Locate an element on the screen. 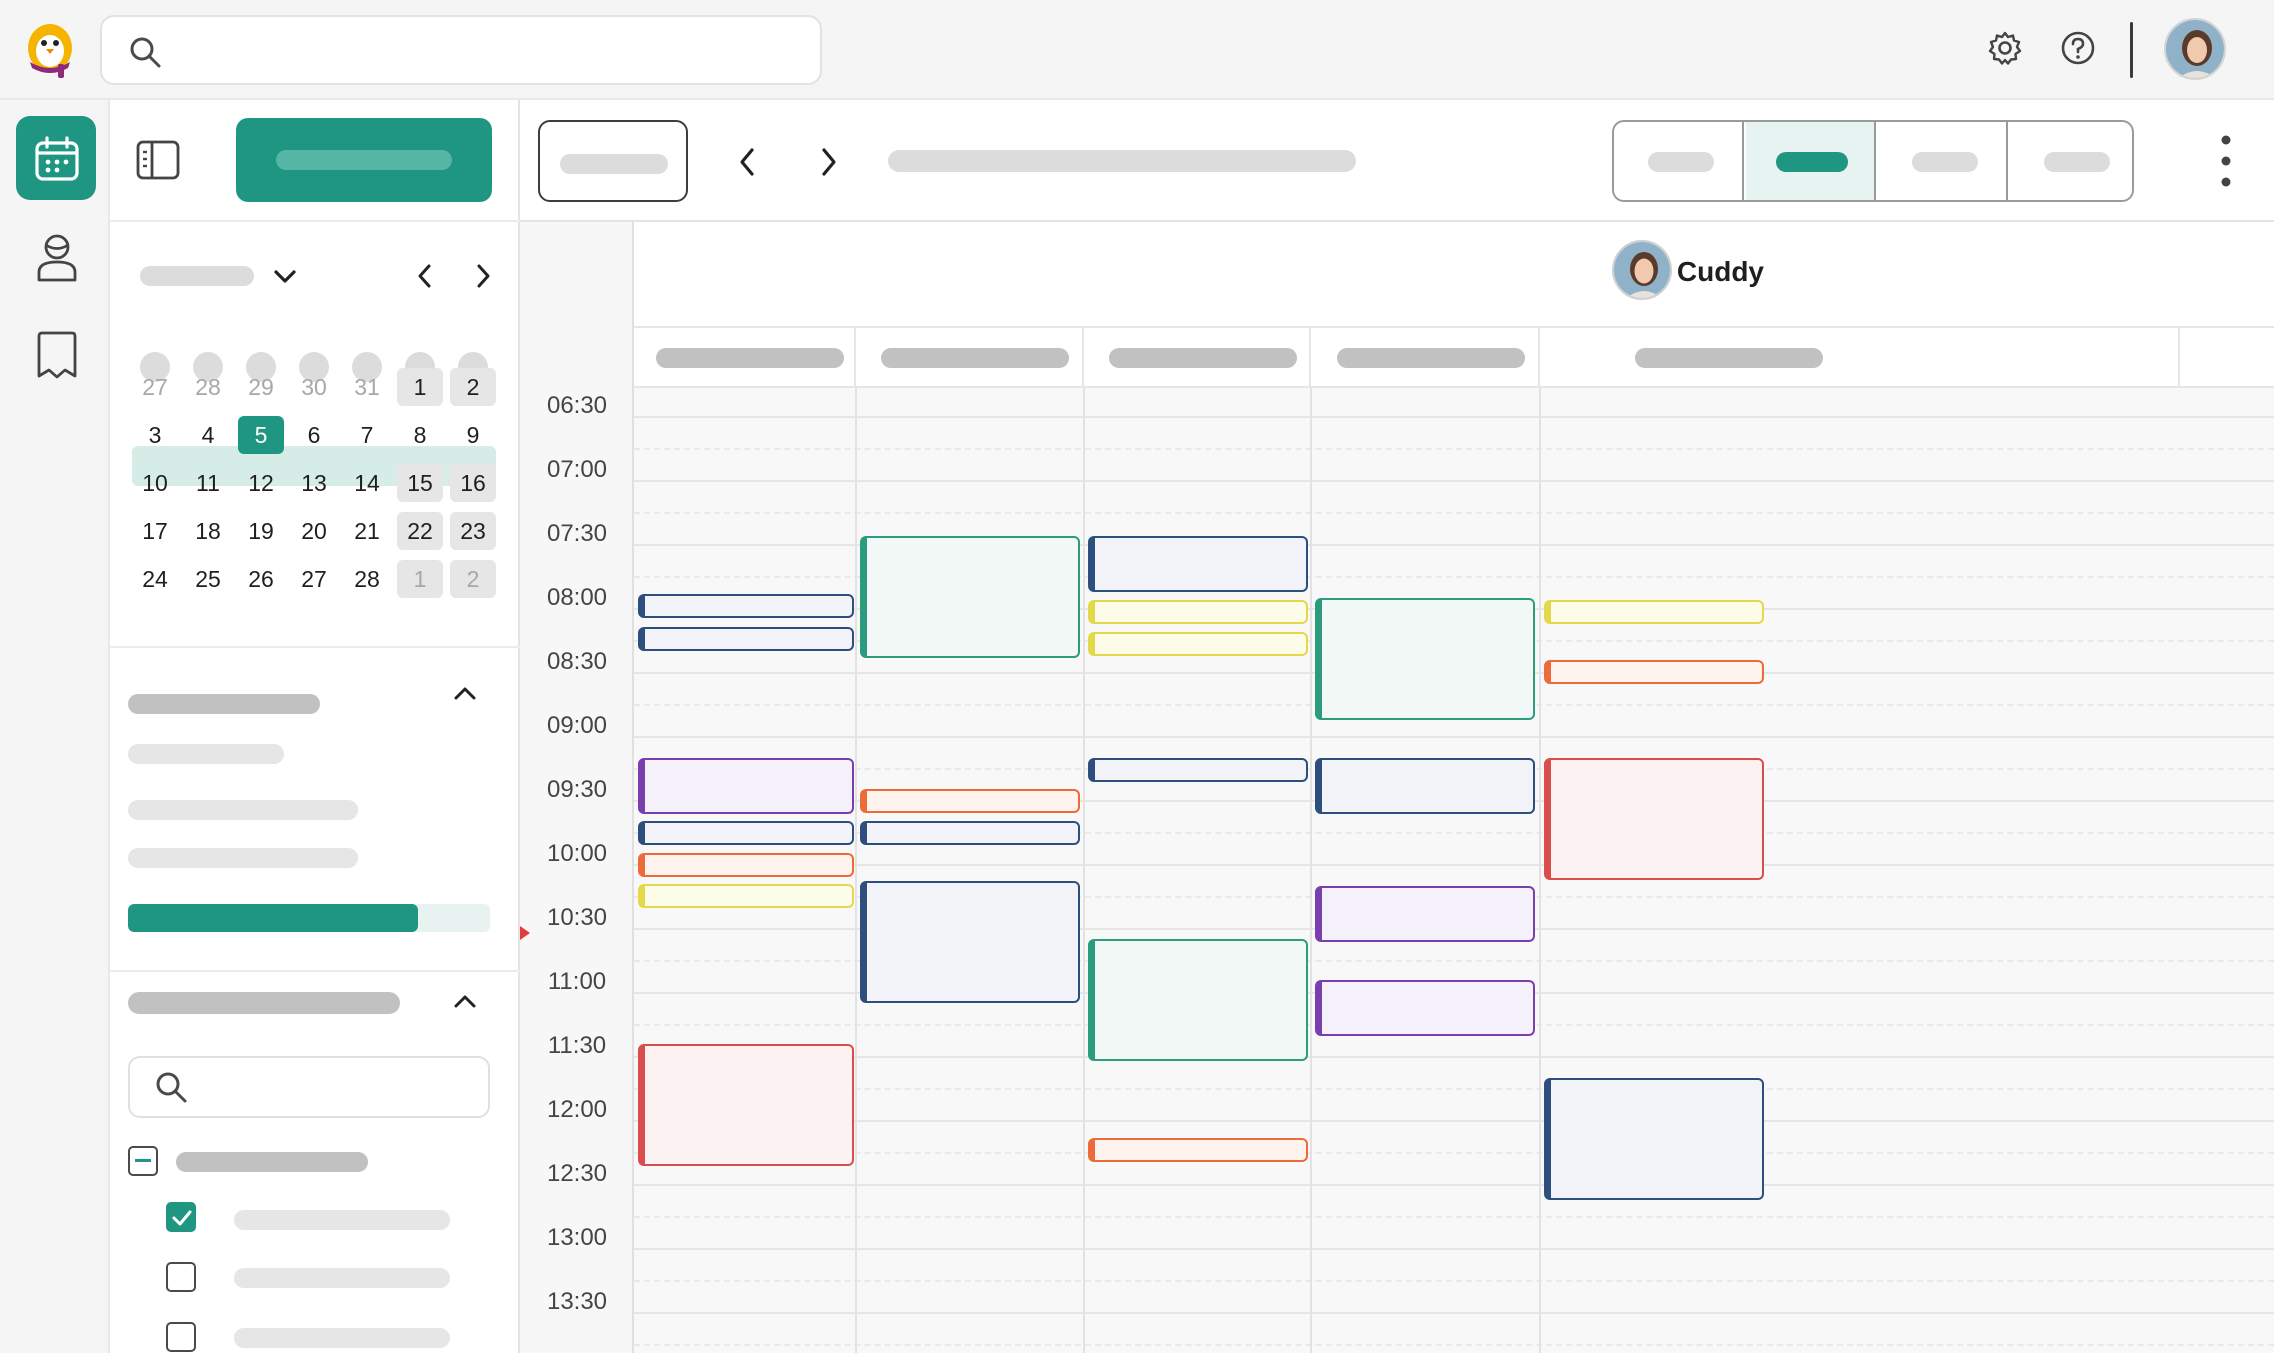 The image size is (2274, 1353). calendar-day: 7 is located at coordinates (367, 435).